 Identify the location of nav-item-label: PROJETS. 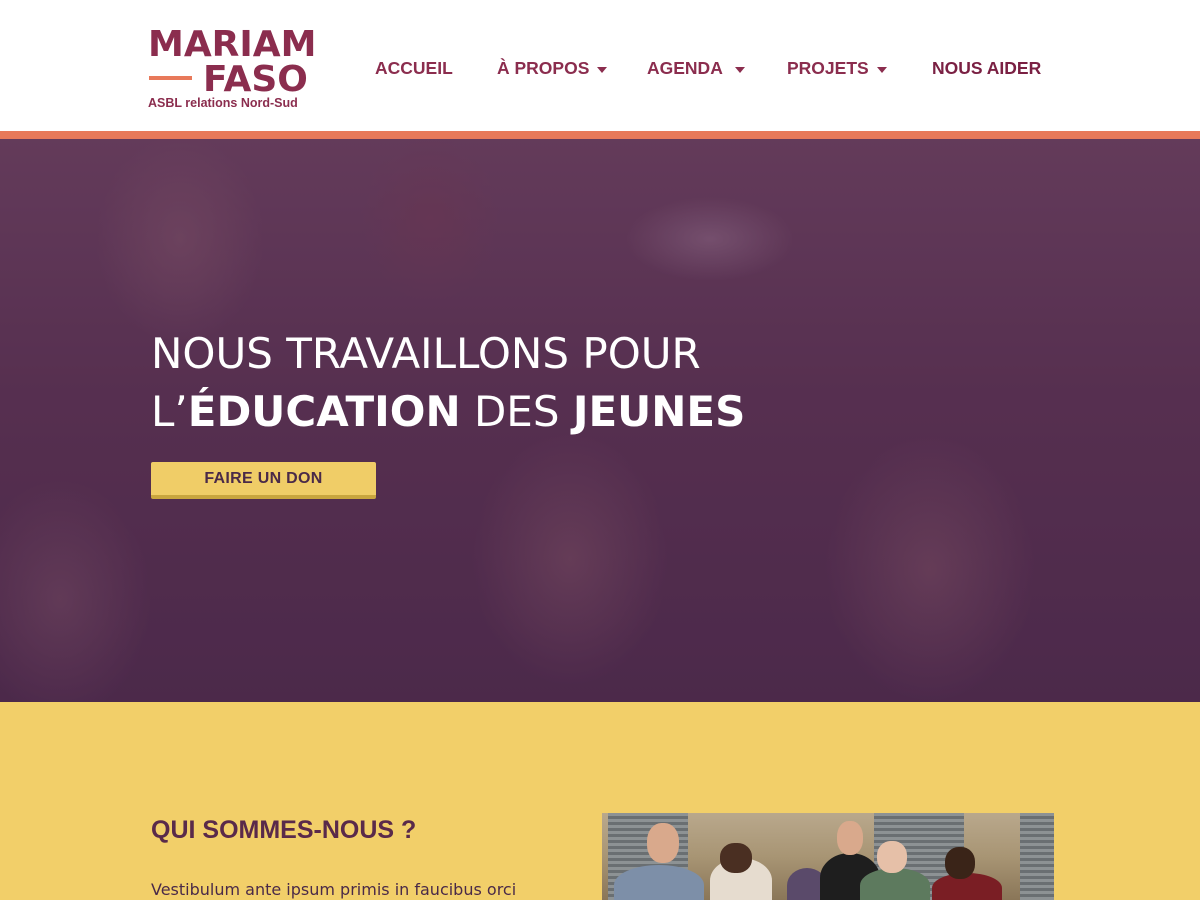
(828, 68).